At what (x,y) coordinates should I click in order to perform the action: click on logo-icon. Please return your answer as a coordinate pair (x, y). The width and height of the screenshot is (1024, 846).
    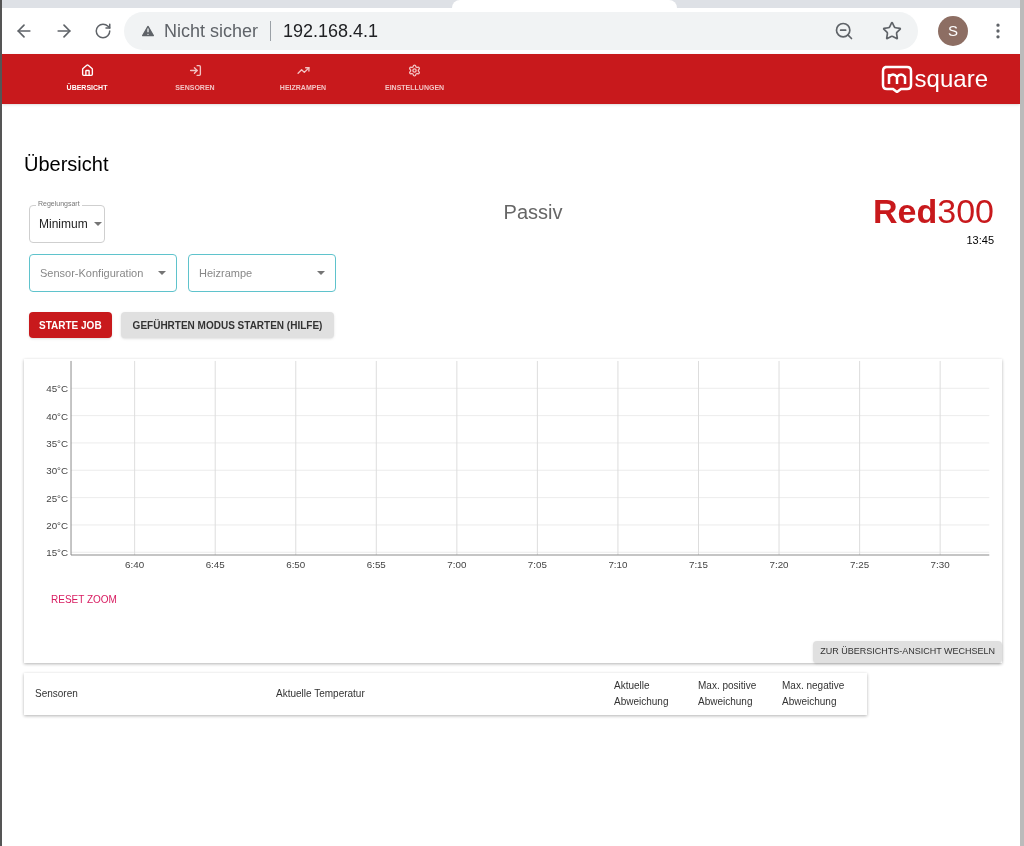
    Looking at the image, I should click on (896, 79).